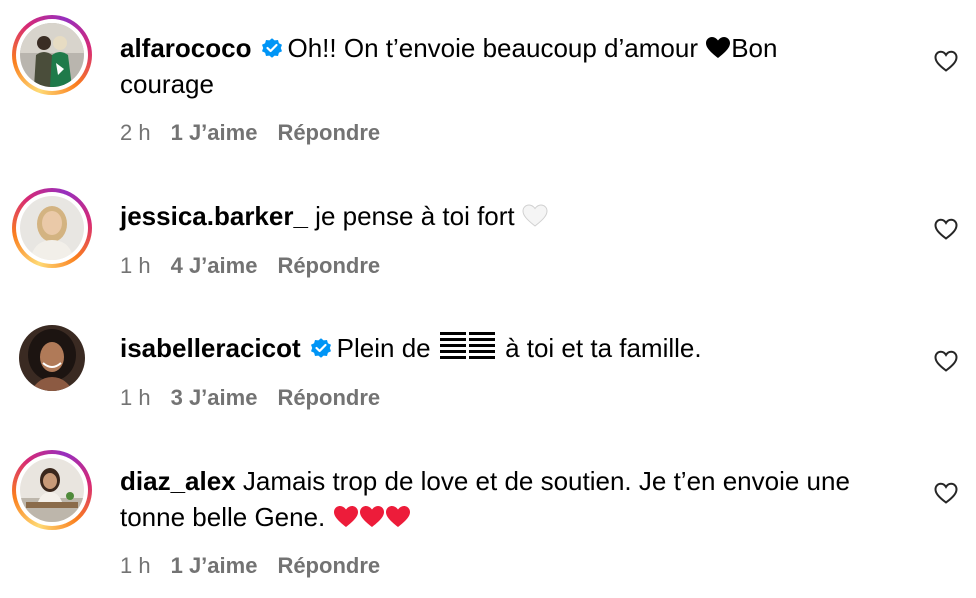 This screenshot has height=598, width=976. Describe the element at coordinates (214, 398) in the screenshot. I see `comment-likes: 3 J’aime` at that location.